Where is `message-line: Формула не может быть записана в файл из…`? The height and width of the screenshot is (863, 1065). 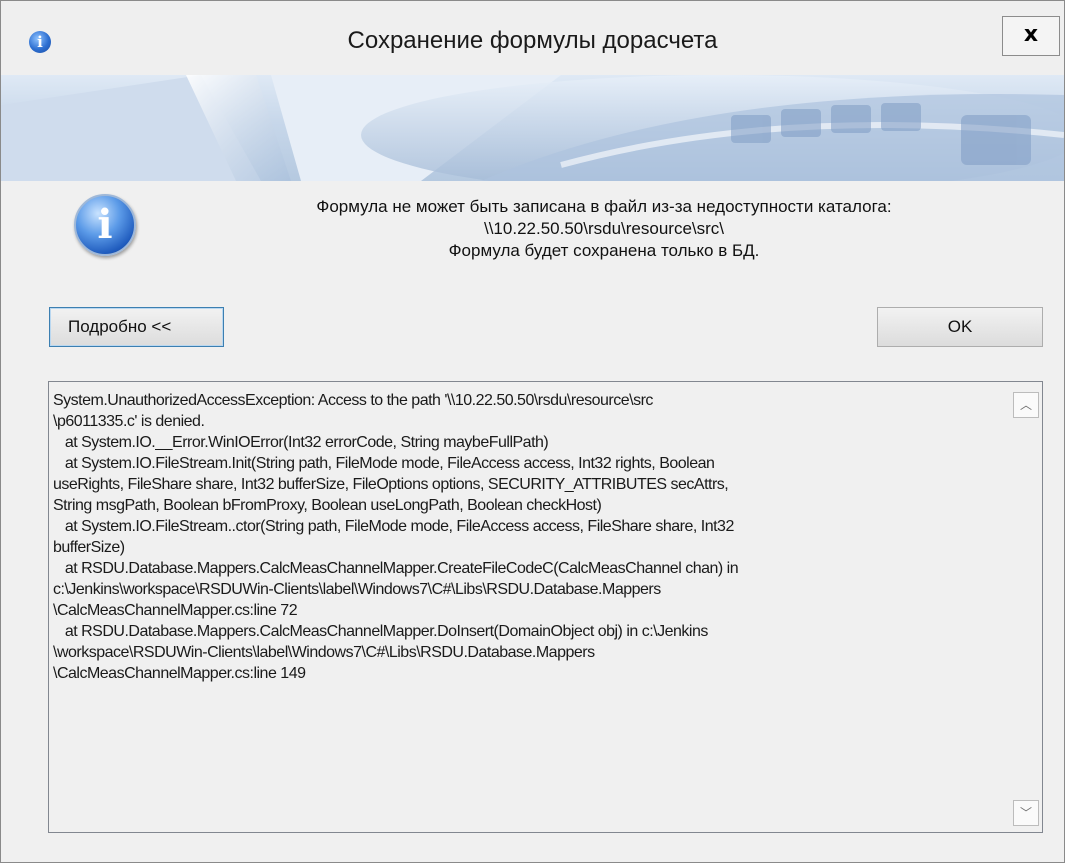 message-line: Формула не может быть записана в файл из… is located at coordinates (604, 206).